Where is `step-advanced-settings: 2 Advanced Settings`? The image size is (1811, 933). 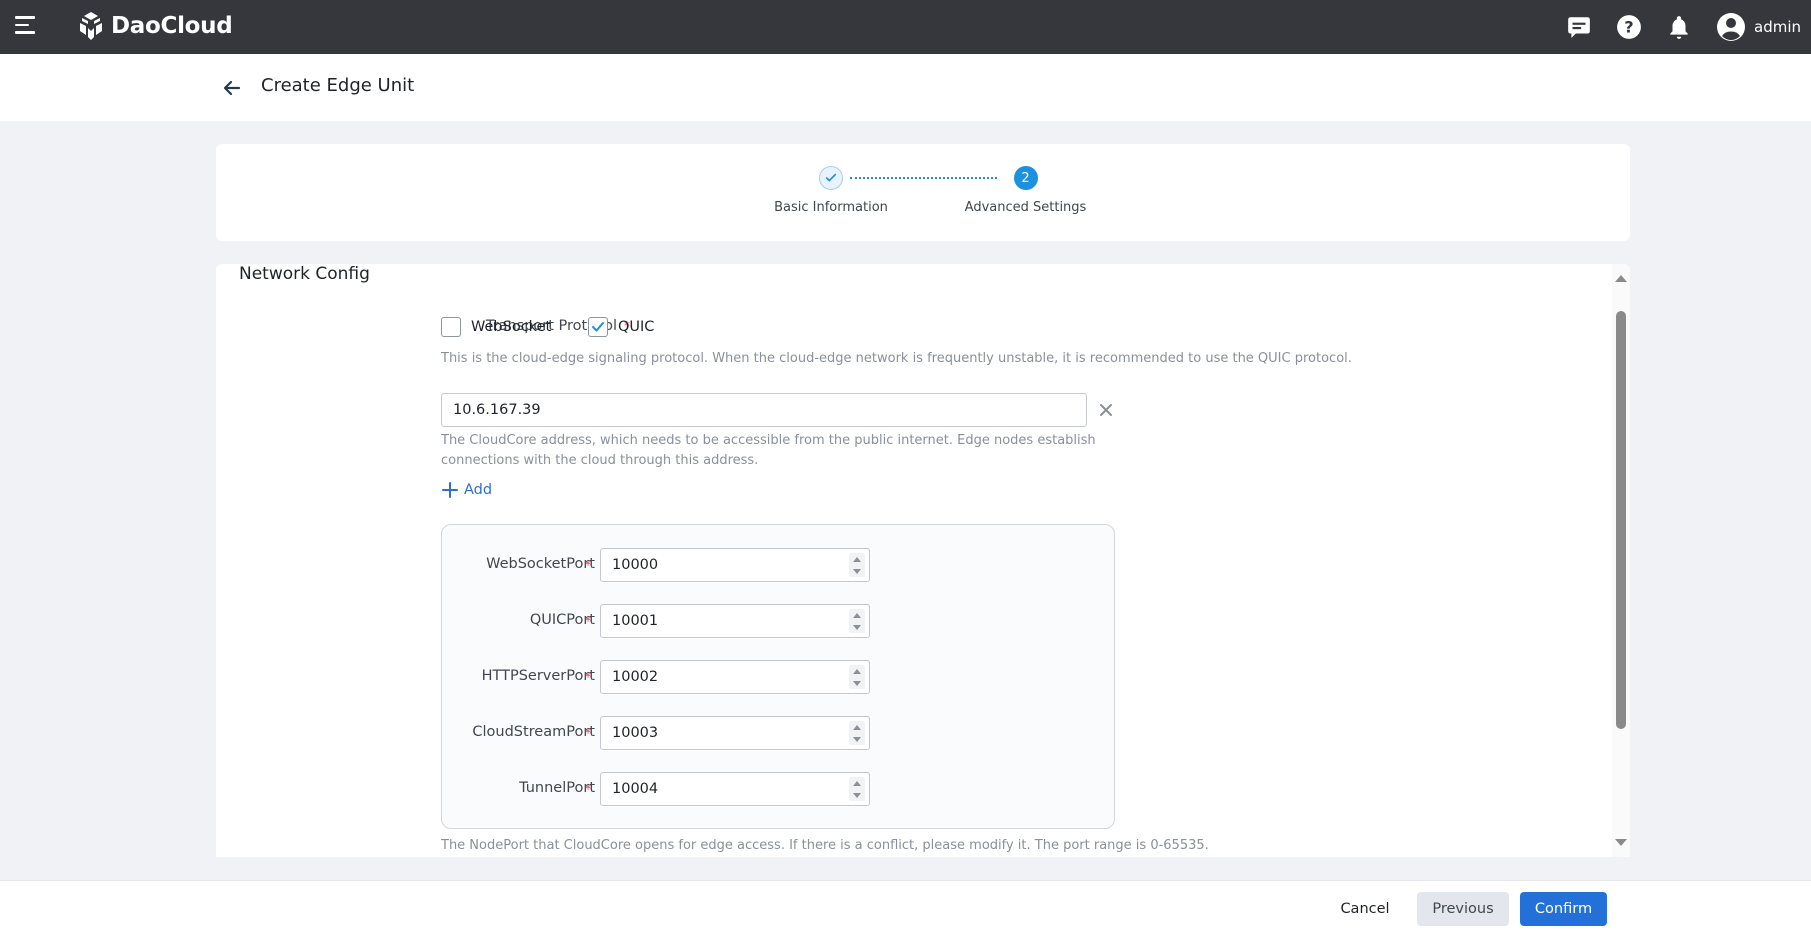 step-advanced-settings: 2 Advanced Settings is located at coordinates (1025, 190).